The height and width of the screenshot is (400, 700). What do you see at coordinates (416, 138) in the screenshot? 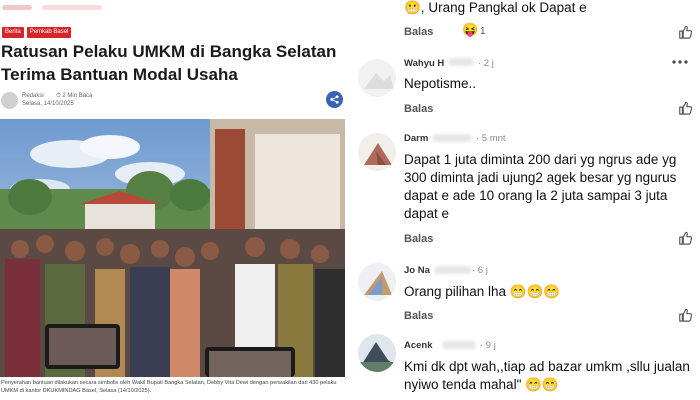
I see `commenter-name: Darm` at bounding box center [416, 138].